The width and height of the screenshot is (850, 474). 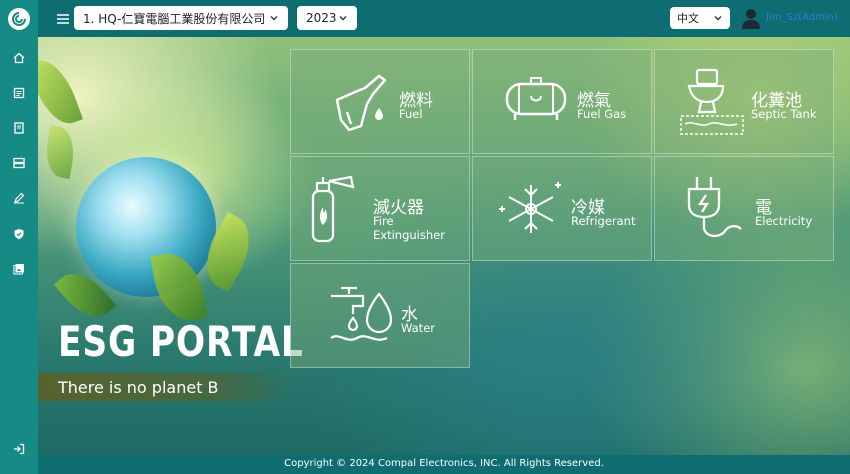 What do you see at coordinates (19, 93) in the screenshot?
I see `document-icon` at bounding box center [19, 93].